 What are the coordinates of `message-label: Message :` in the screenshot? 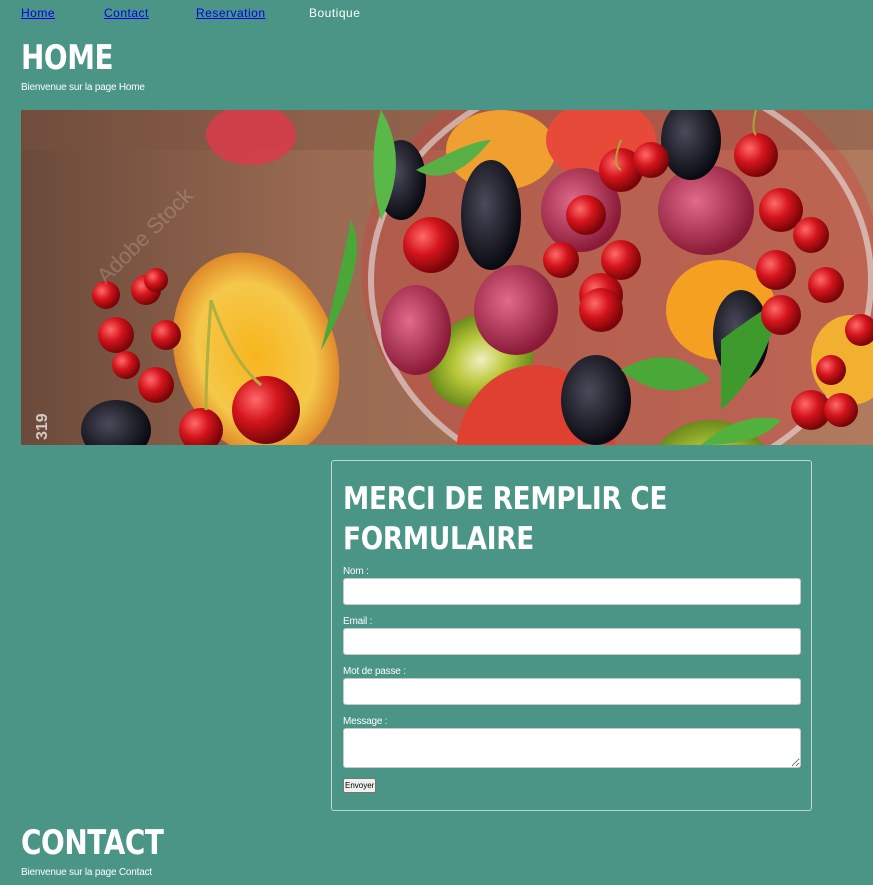 It's located at (365, 721).